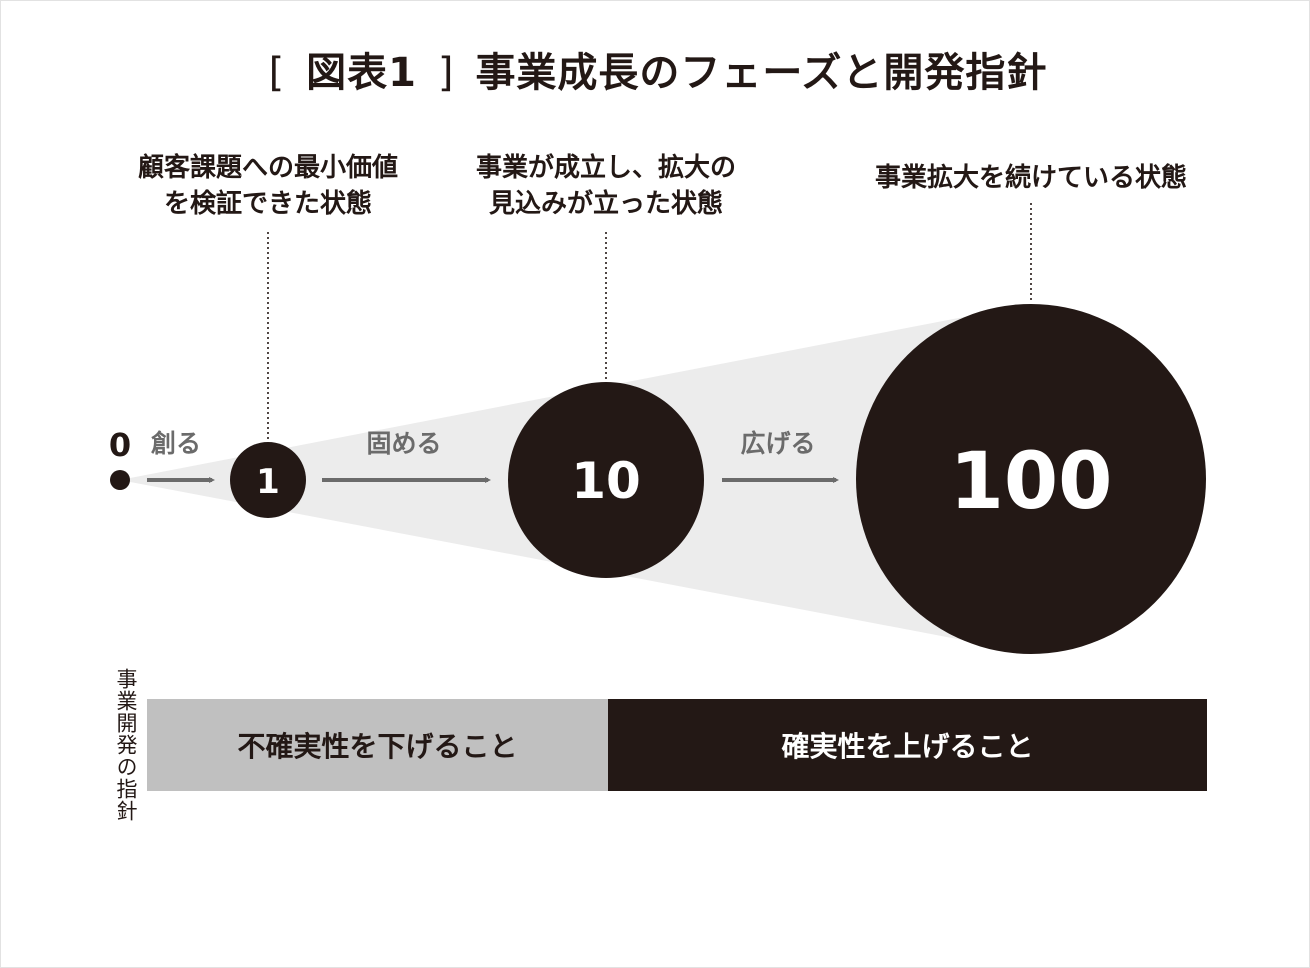  Describe the element at coordinates (606, 481) in the screenshot. I see `stage-10-value: 10` at that location.